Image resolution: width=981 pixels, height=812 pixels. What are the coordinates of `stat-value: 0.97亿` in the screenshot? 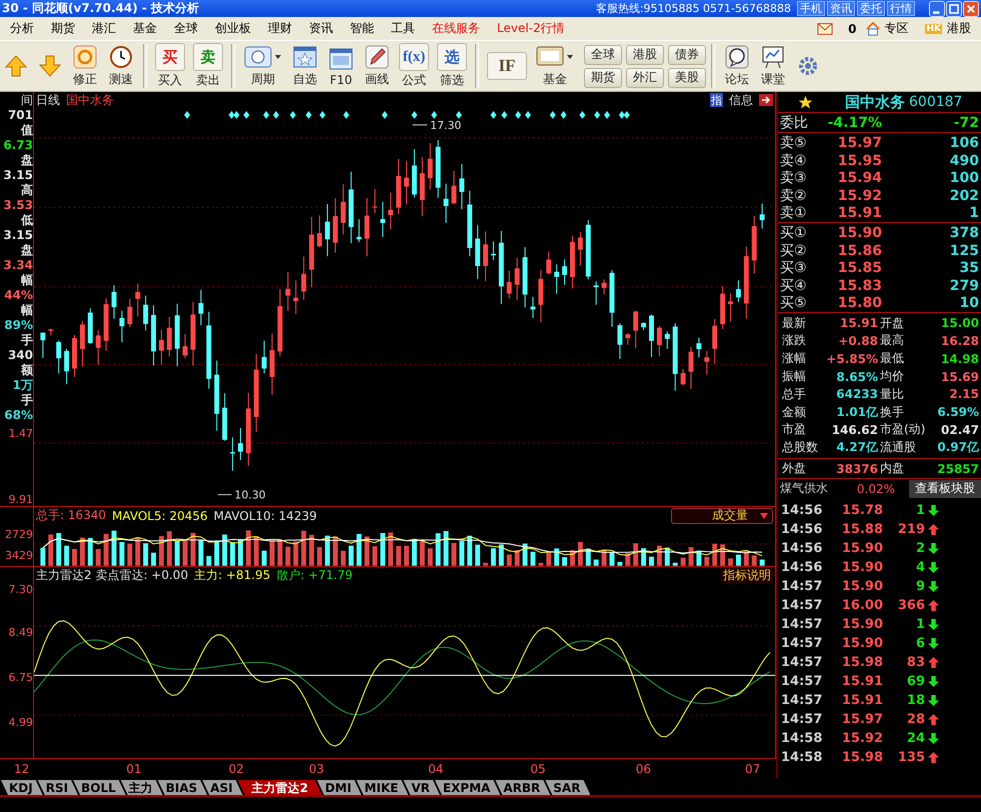 It's located at (957, 447).